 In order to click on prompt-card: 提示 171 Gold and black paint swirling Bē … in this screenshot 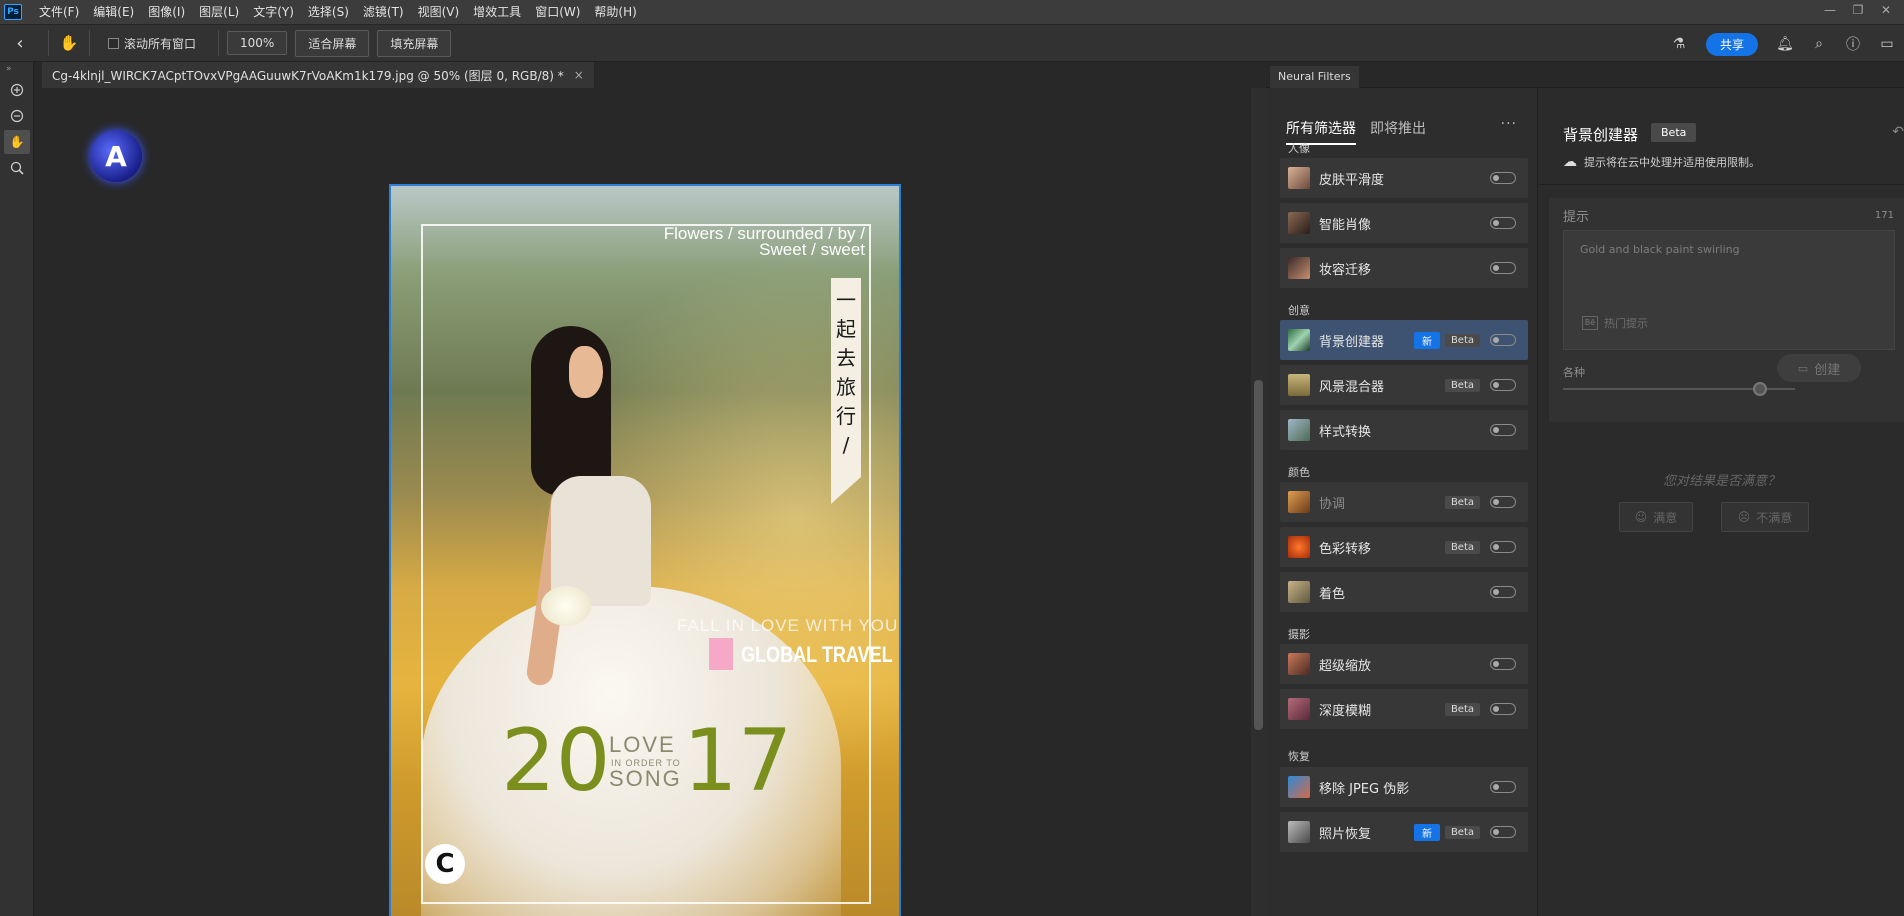, I will do `click(1726, 310)`.